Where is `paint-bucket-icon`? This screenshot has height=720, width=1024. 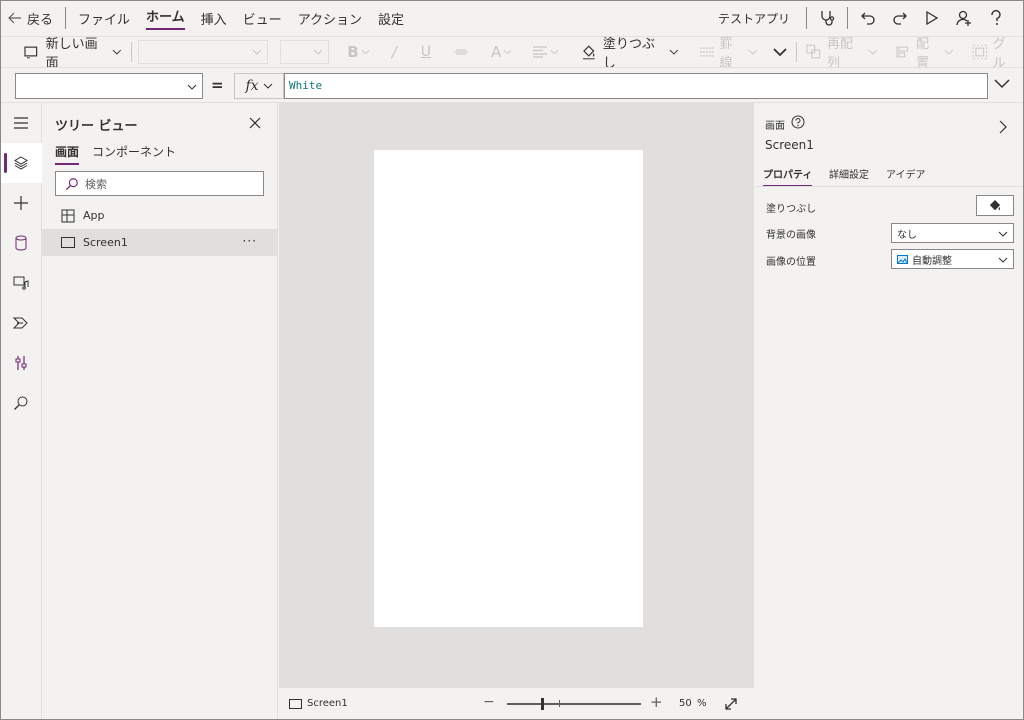 paint-bucket-icon is located at coordinates (995, 206).